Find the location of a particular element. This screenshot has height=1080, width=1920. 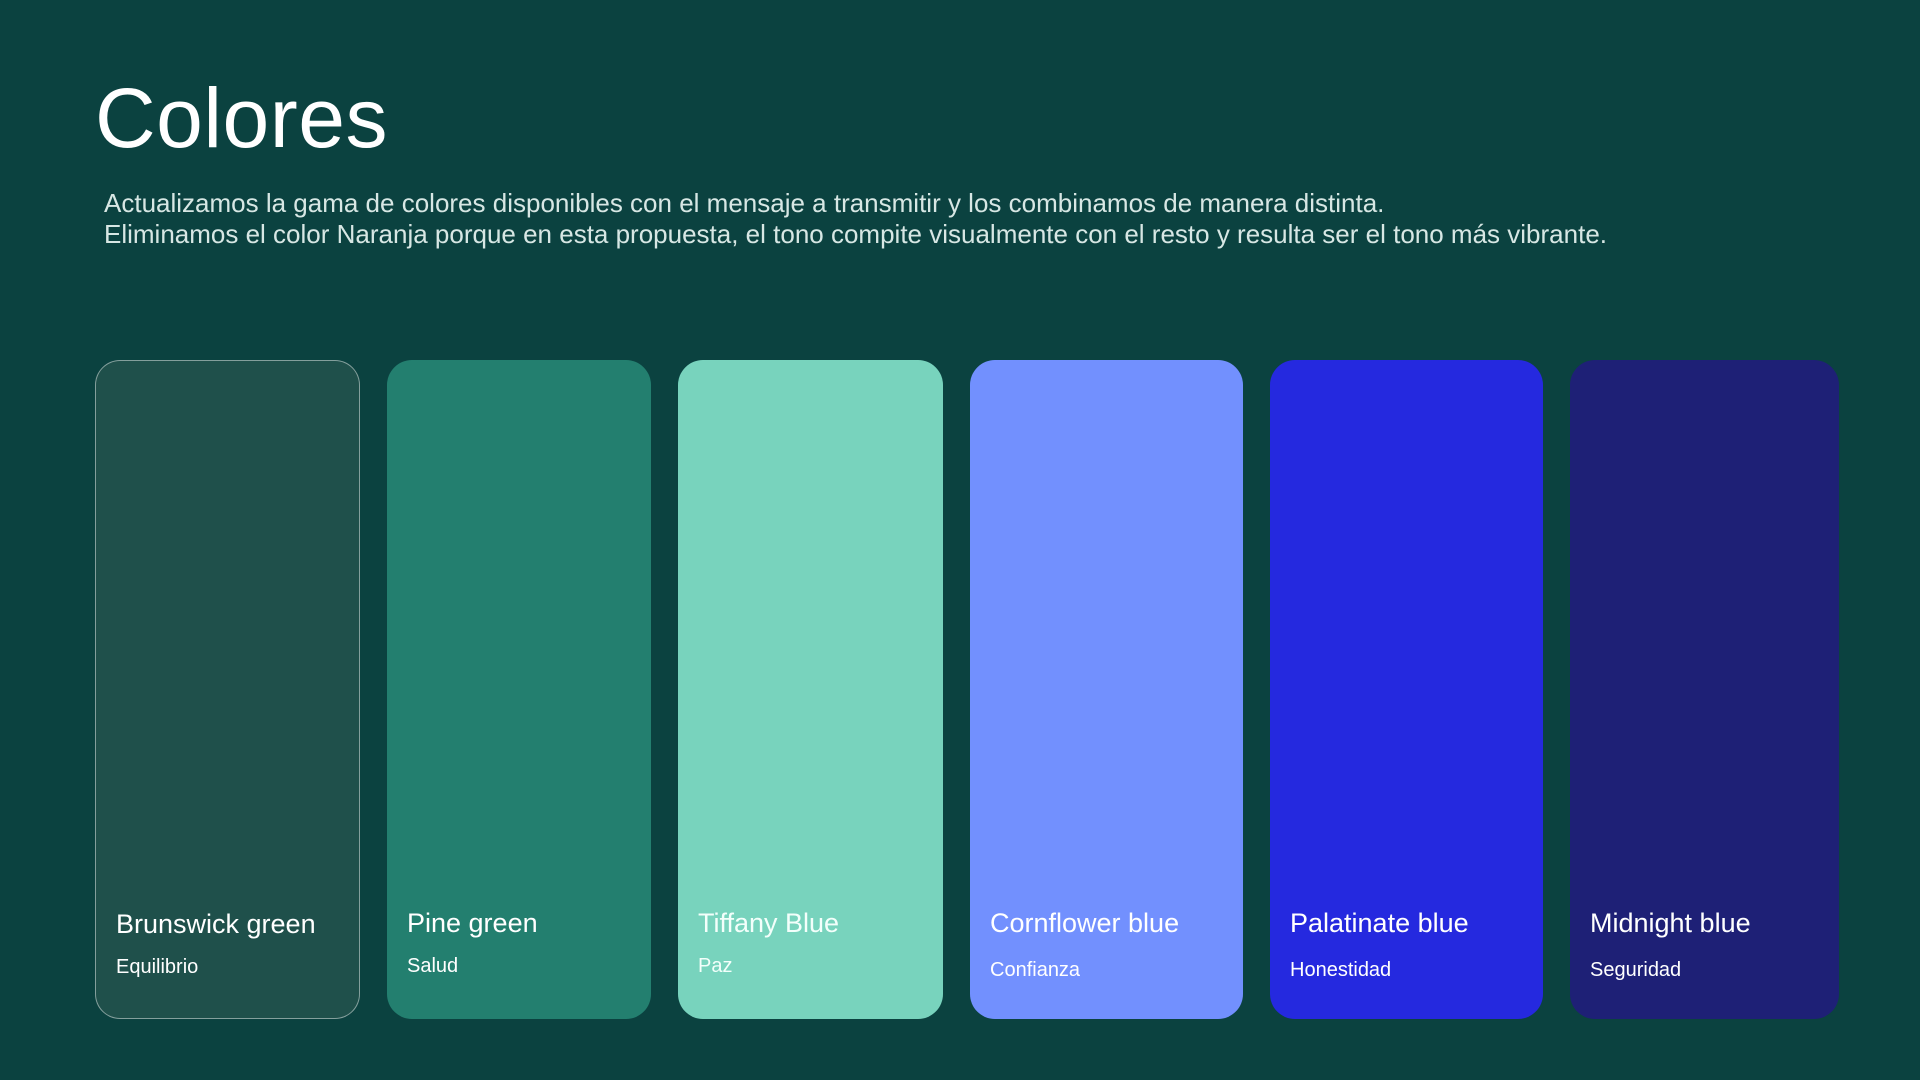

color-swatch-brunswick-green: Brunswick green Equilibrio is located at coordinates (227, 689).